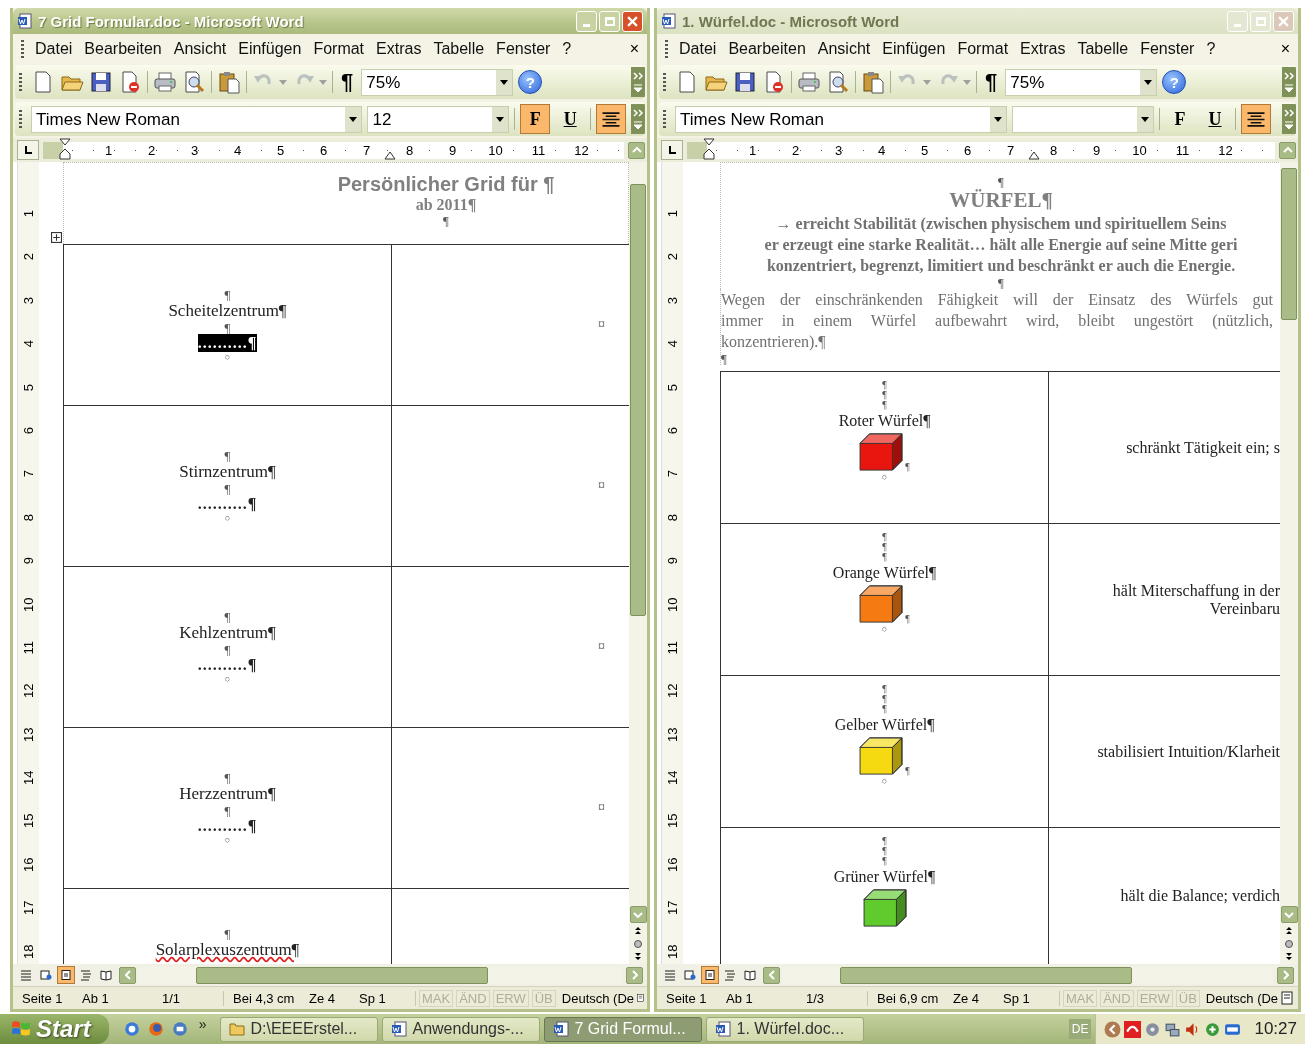  Describe the element at coordinates (165, 82) in the screenshot. I see `printer-icon` at that location.